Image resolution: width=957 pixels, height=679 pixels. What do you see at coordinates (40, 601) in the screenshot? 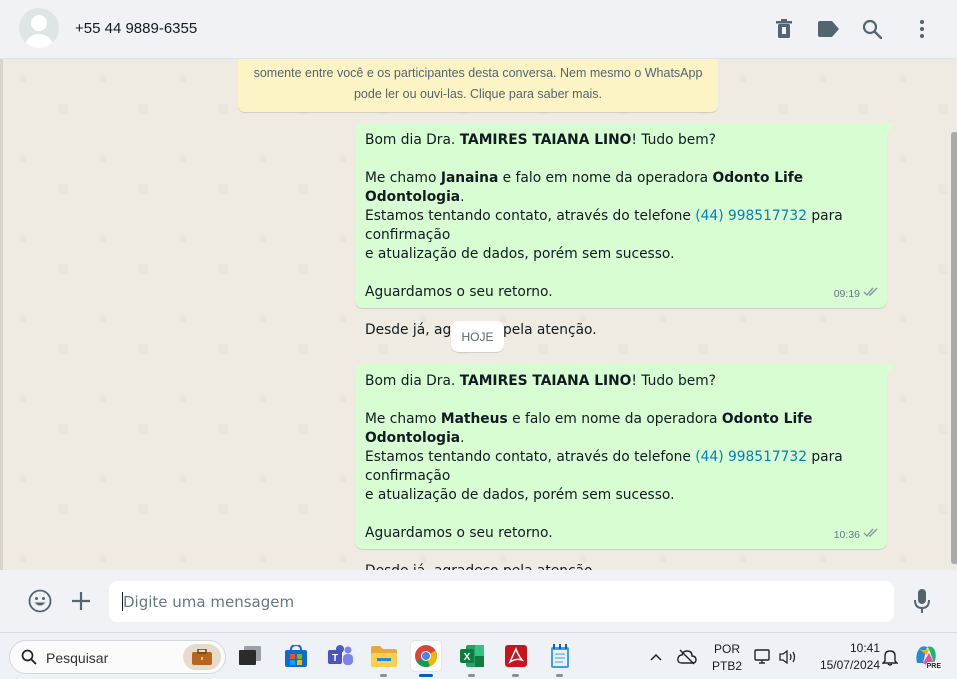
I see `emoji-icon` at bounding box center [40, 601].